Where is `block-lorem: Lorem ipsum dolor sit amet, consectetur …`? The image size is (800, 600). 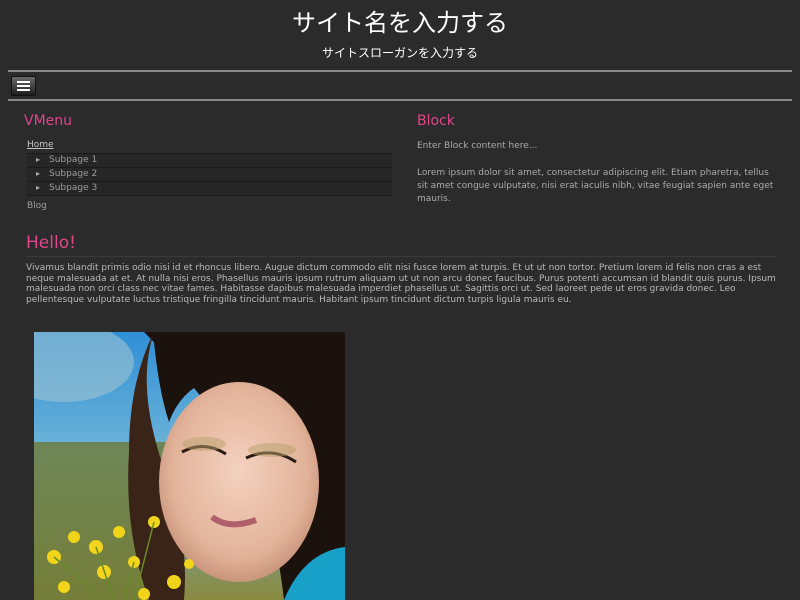
block-lorem: Lorem ipsum dolor sit amet, consectetur … is located at coordinates (595, 186).